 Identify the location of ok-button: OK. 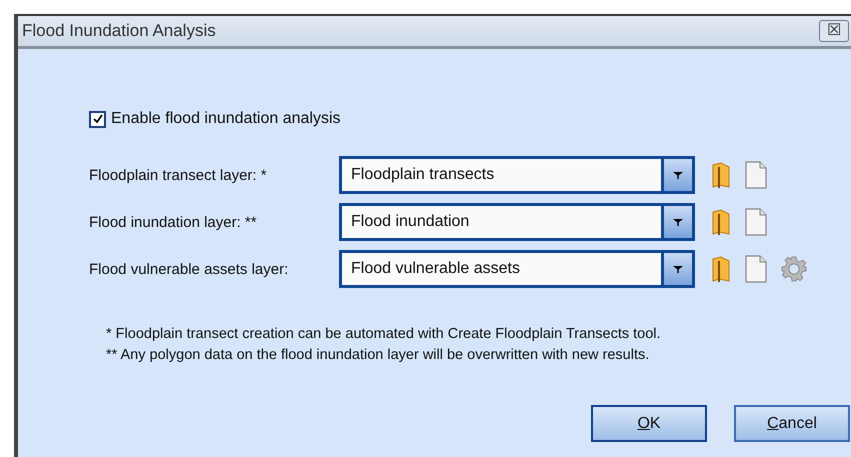
(649, 423).